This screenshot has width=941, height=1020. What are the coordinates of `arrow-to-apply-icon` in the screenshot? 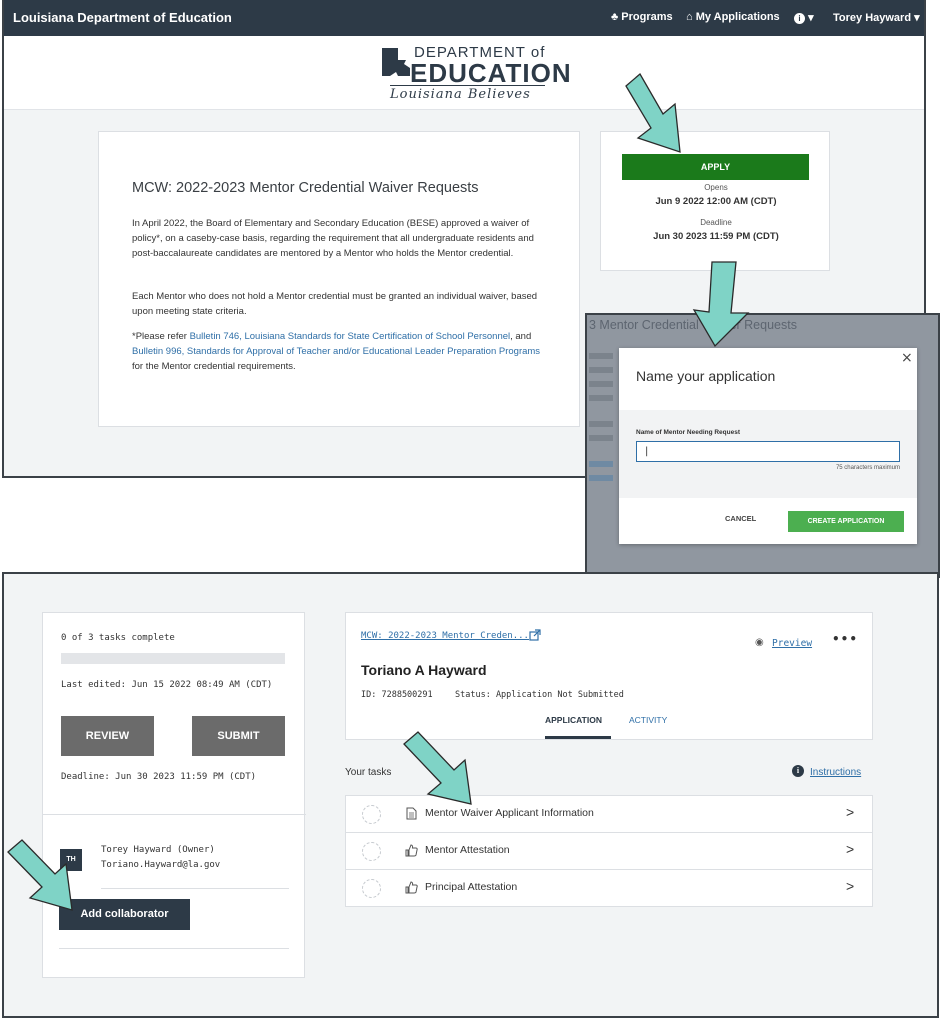 It's located at (653, 112).